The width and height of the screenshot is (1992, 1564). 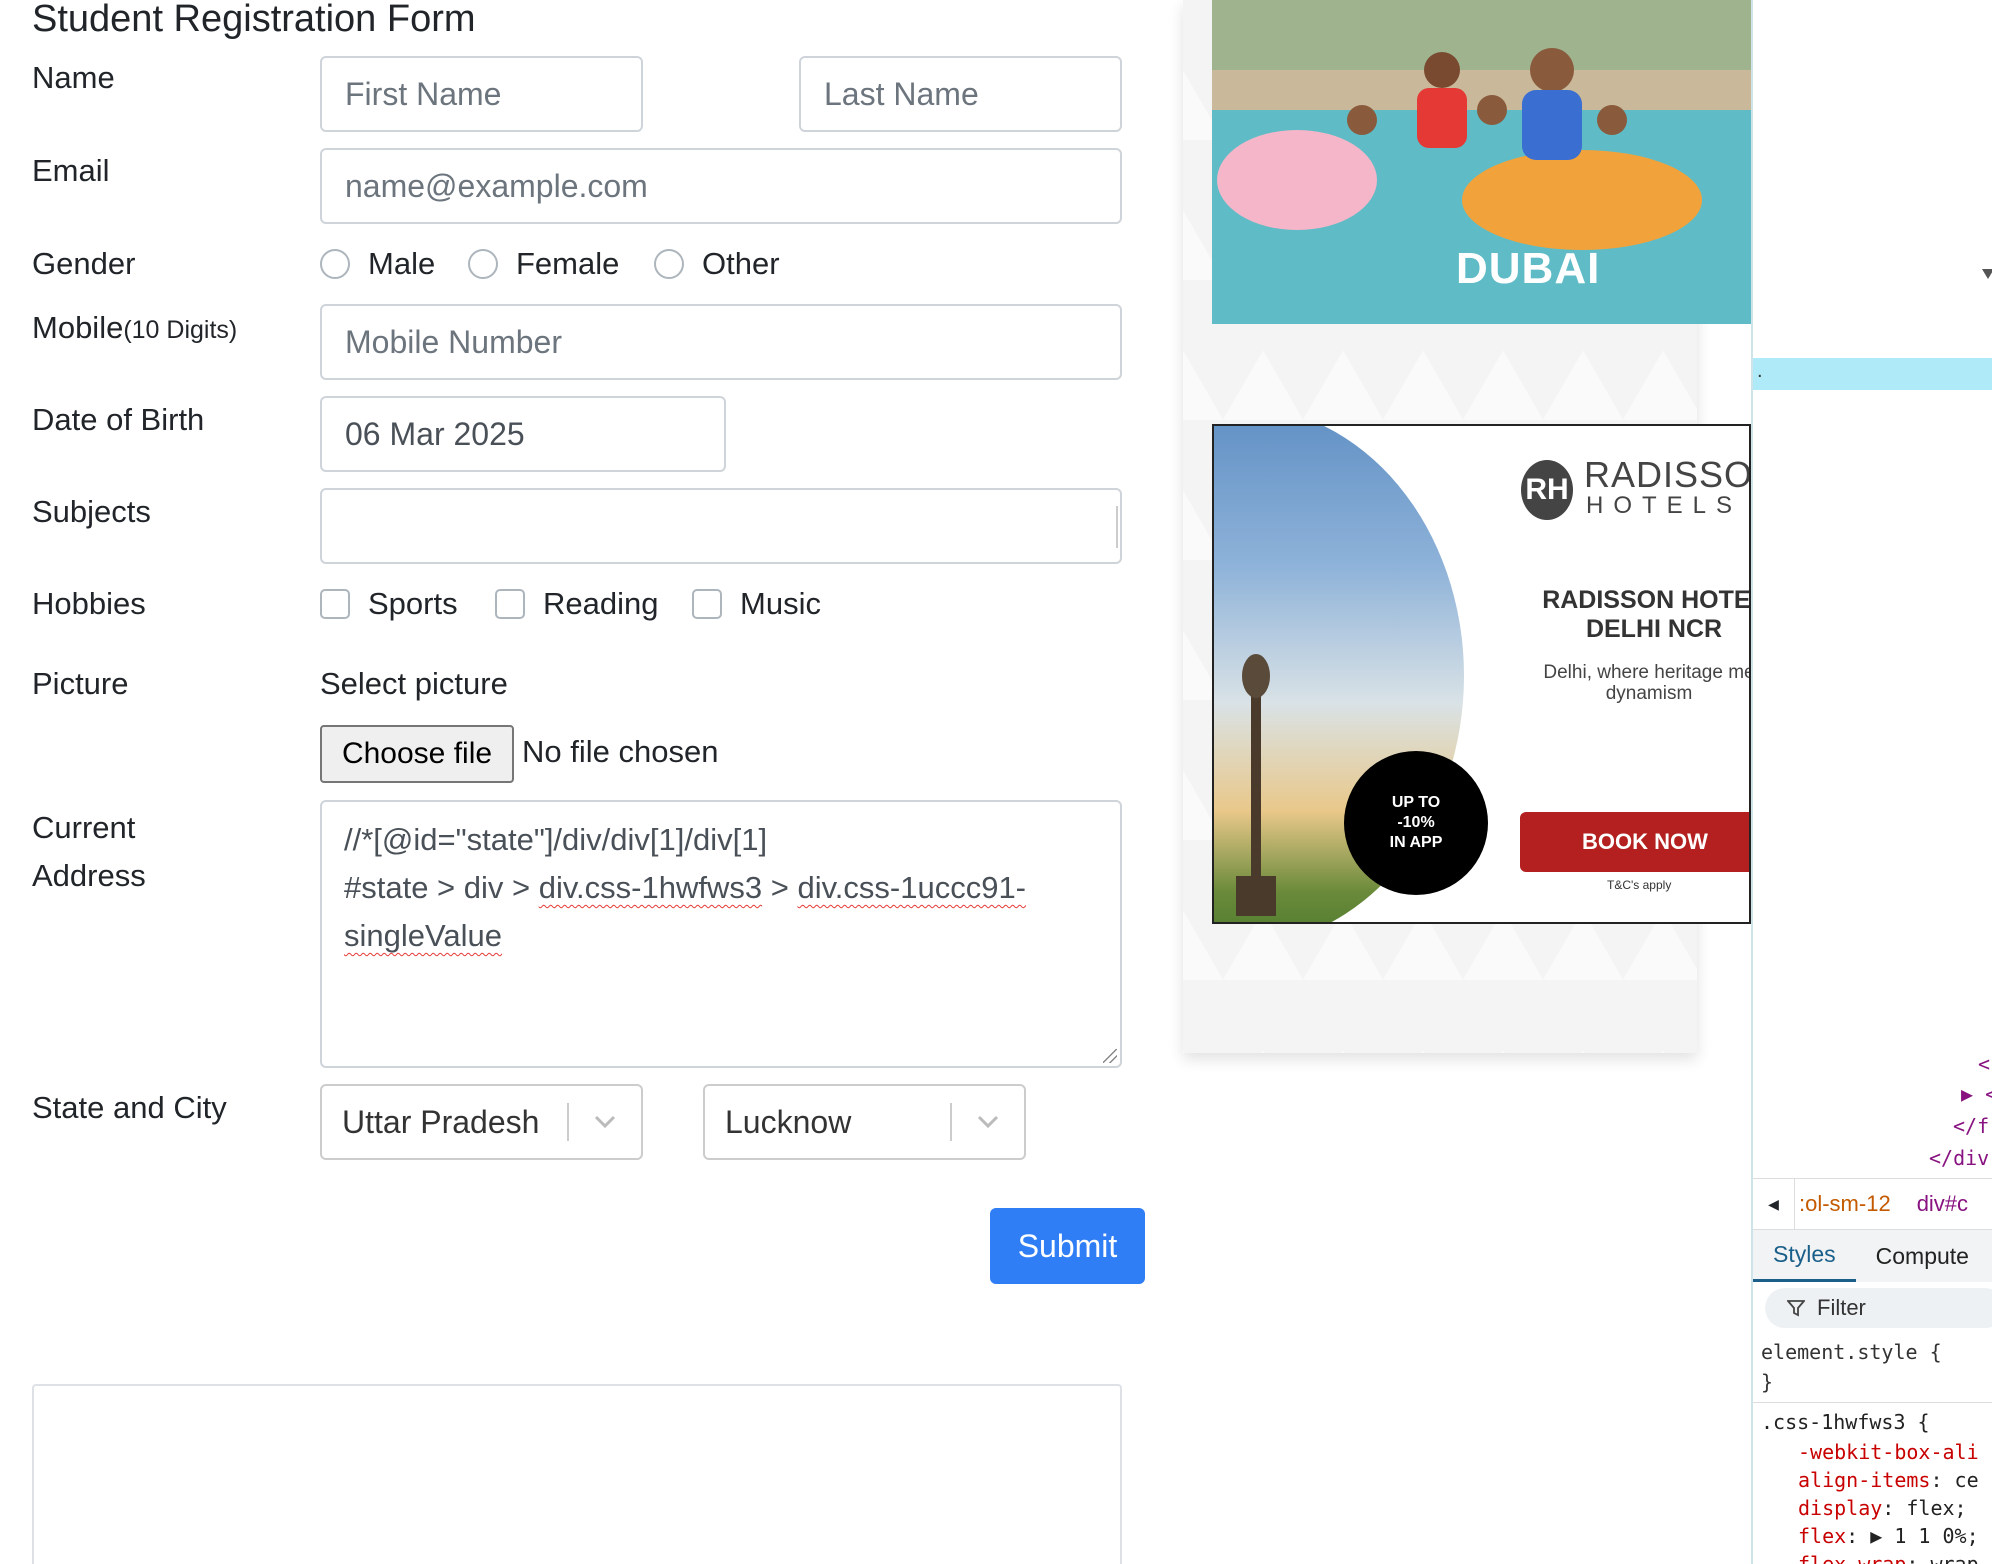 I want to click on style-prop-5: flex-wrap: wrap, so click(x=1888, y=1558).